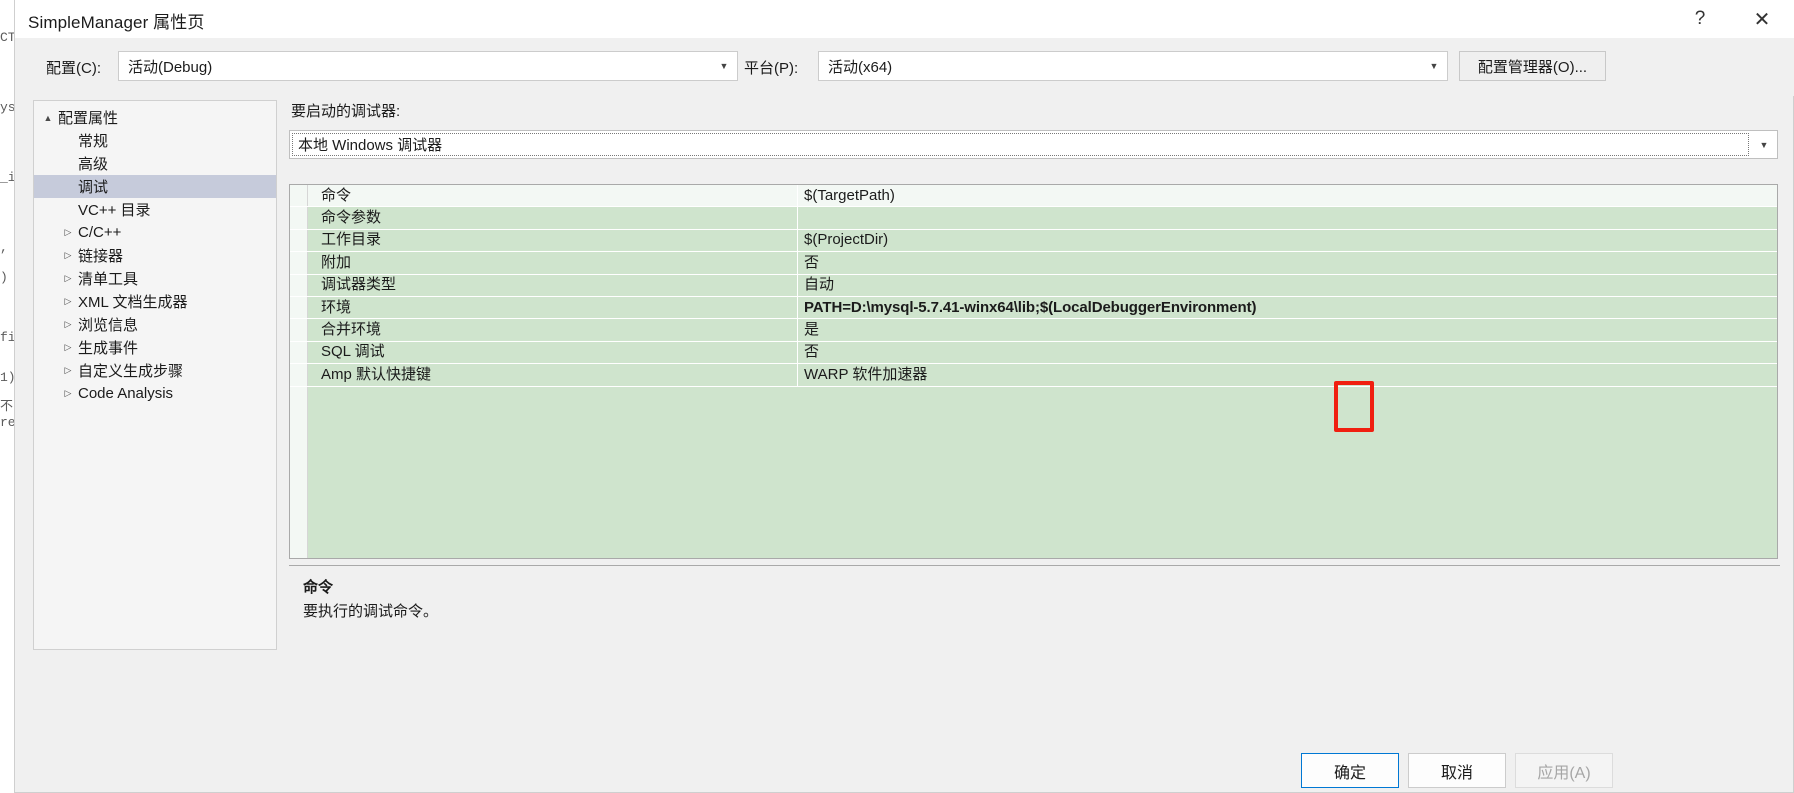 This screenshot has height=793, width=1794. What do you see at coordinates (904, 19) in the screenshot?
I see `dialog-titlebar: SimpleManager 属性页 ? ✕` at bounding box center [904, 19].